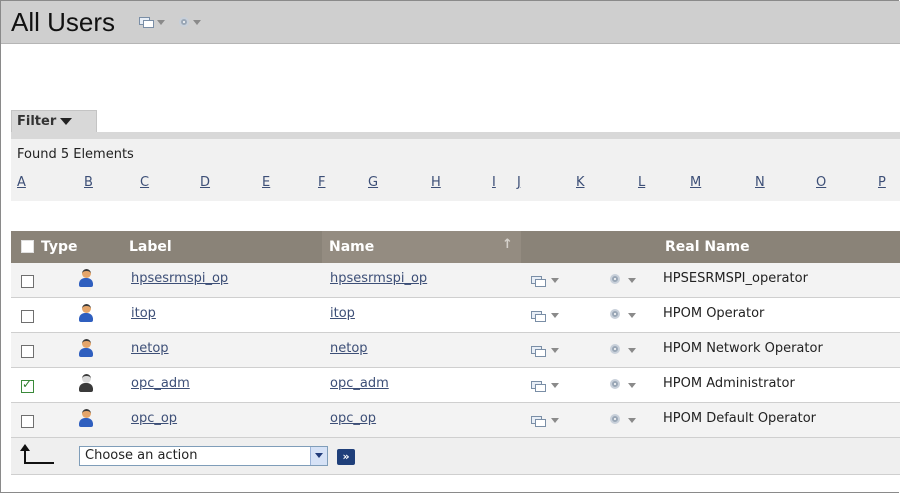  I want to click on letter-link-g: G, so click(373, 182).